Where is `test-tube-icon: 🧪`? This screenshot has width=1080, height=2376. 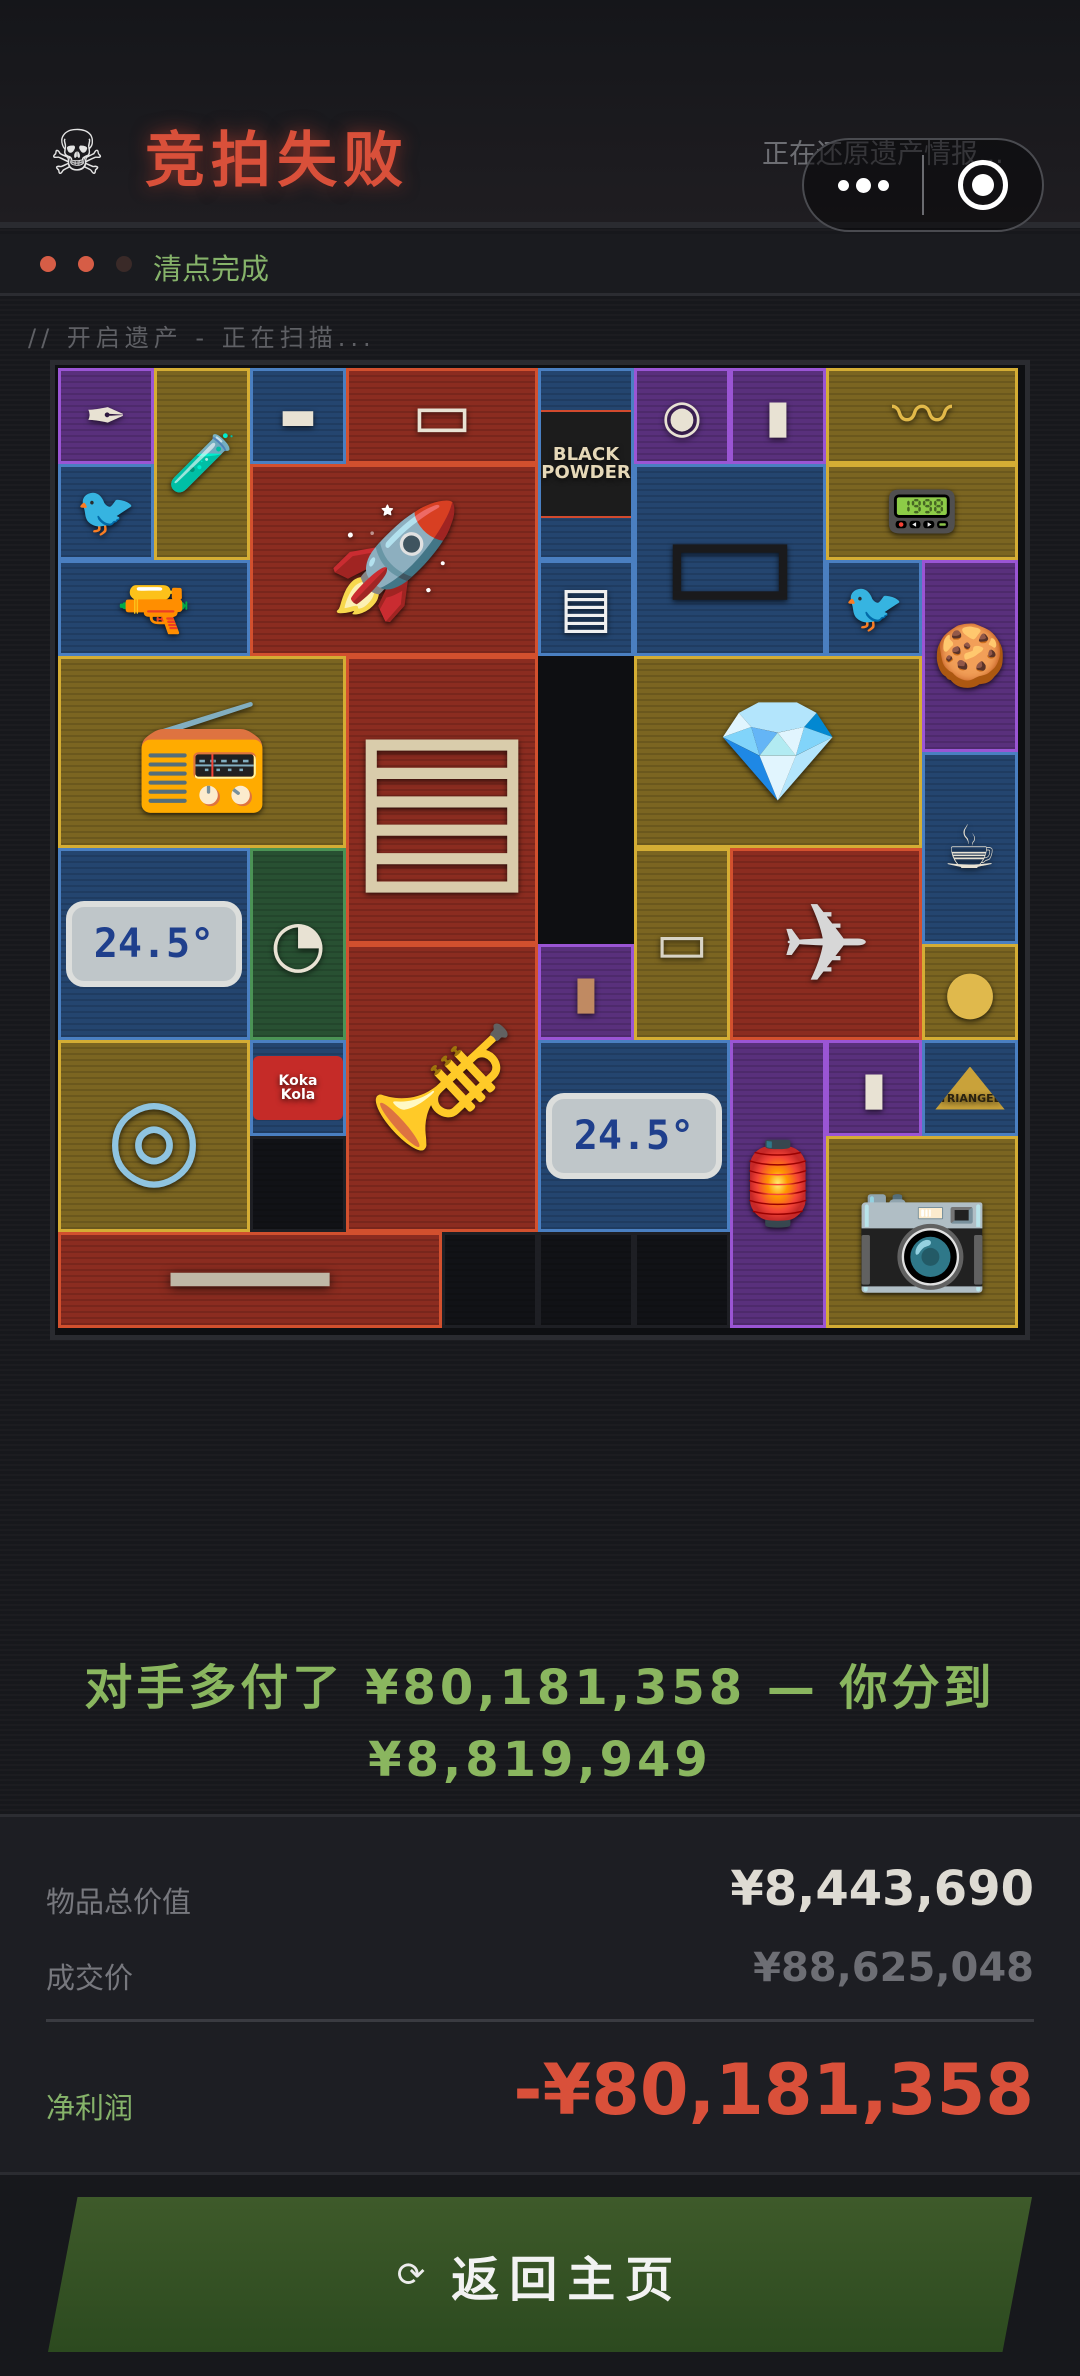 test-tube-icon: 🧪 is located at coordinates (202, 463).